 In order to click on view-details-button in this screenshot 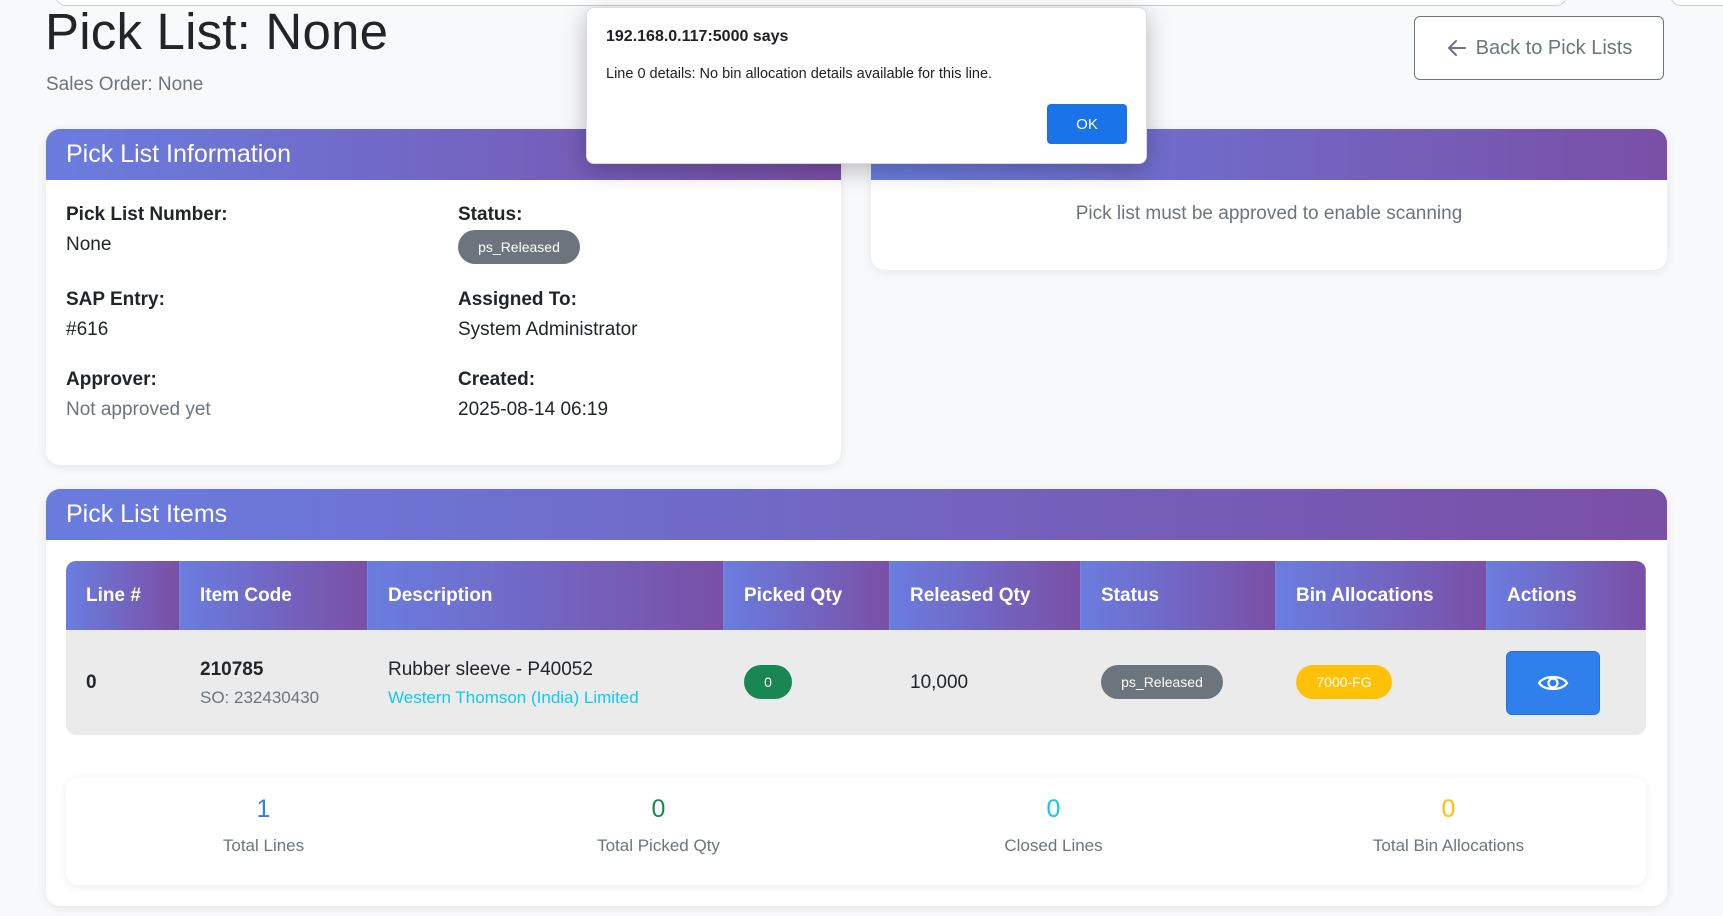, I will do `click(1553, 683)`.